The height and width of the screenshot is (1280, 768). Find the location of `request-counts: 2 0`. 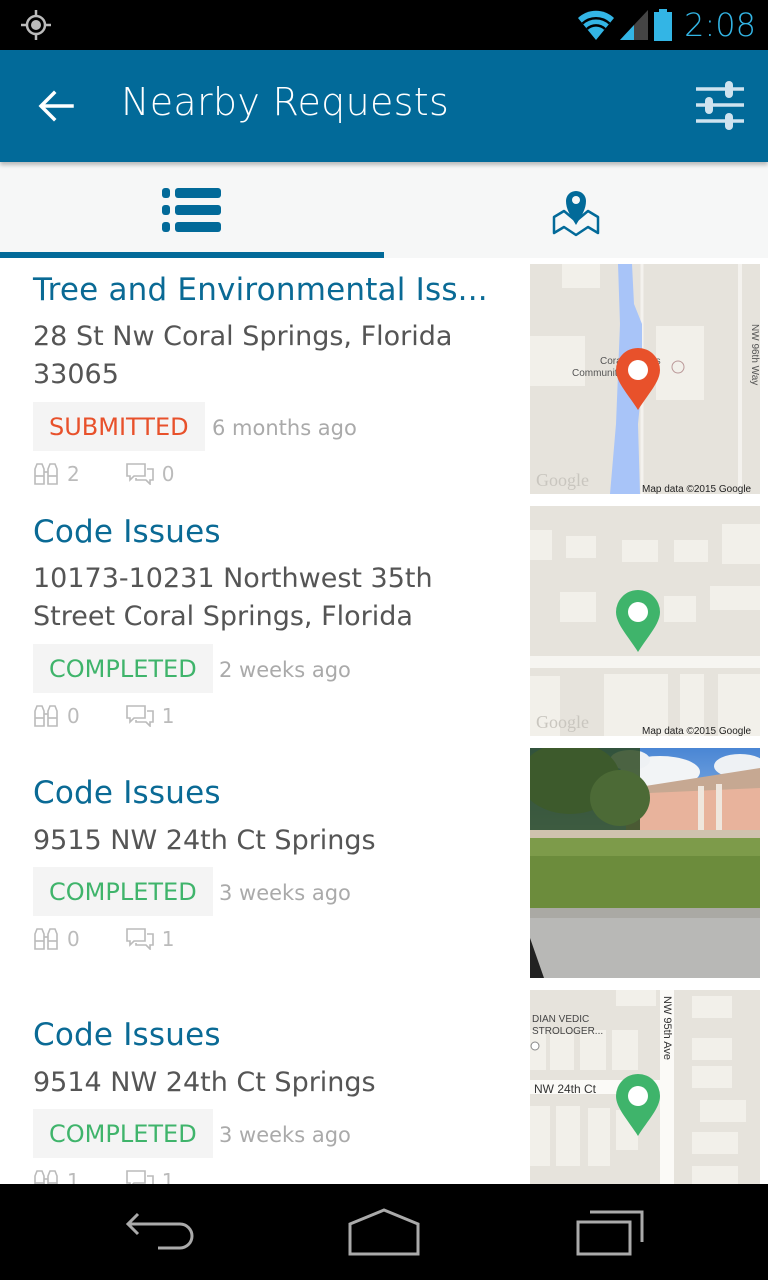

request-counts: 2 0 is located at coordinates (126, 474).